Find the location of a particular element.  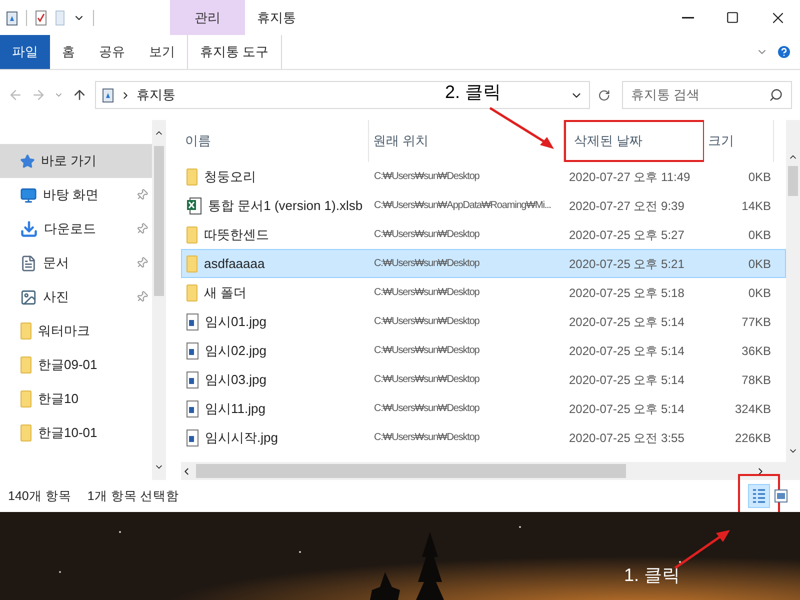

sidebar-item: 바탕 화면 is located at coordinates (76, 195).